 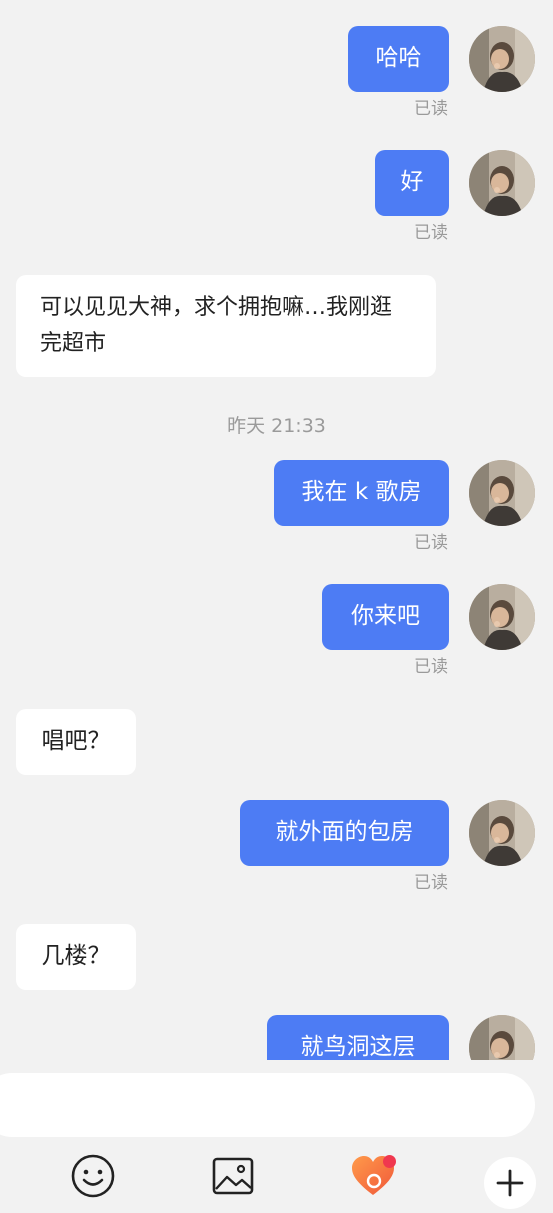 What do you see at coordinates (76, 957) in the screenshot?
I see `message-bubble-received: 几楼？` at bounding box center [76, 957].